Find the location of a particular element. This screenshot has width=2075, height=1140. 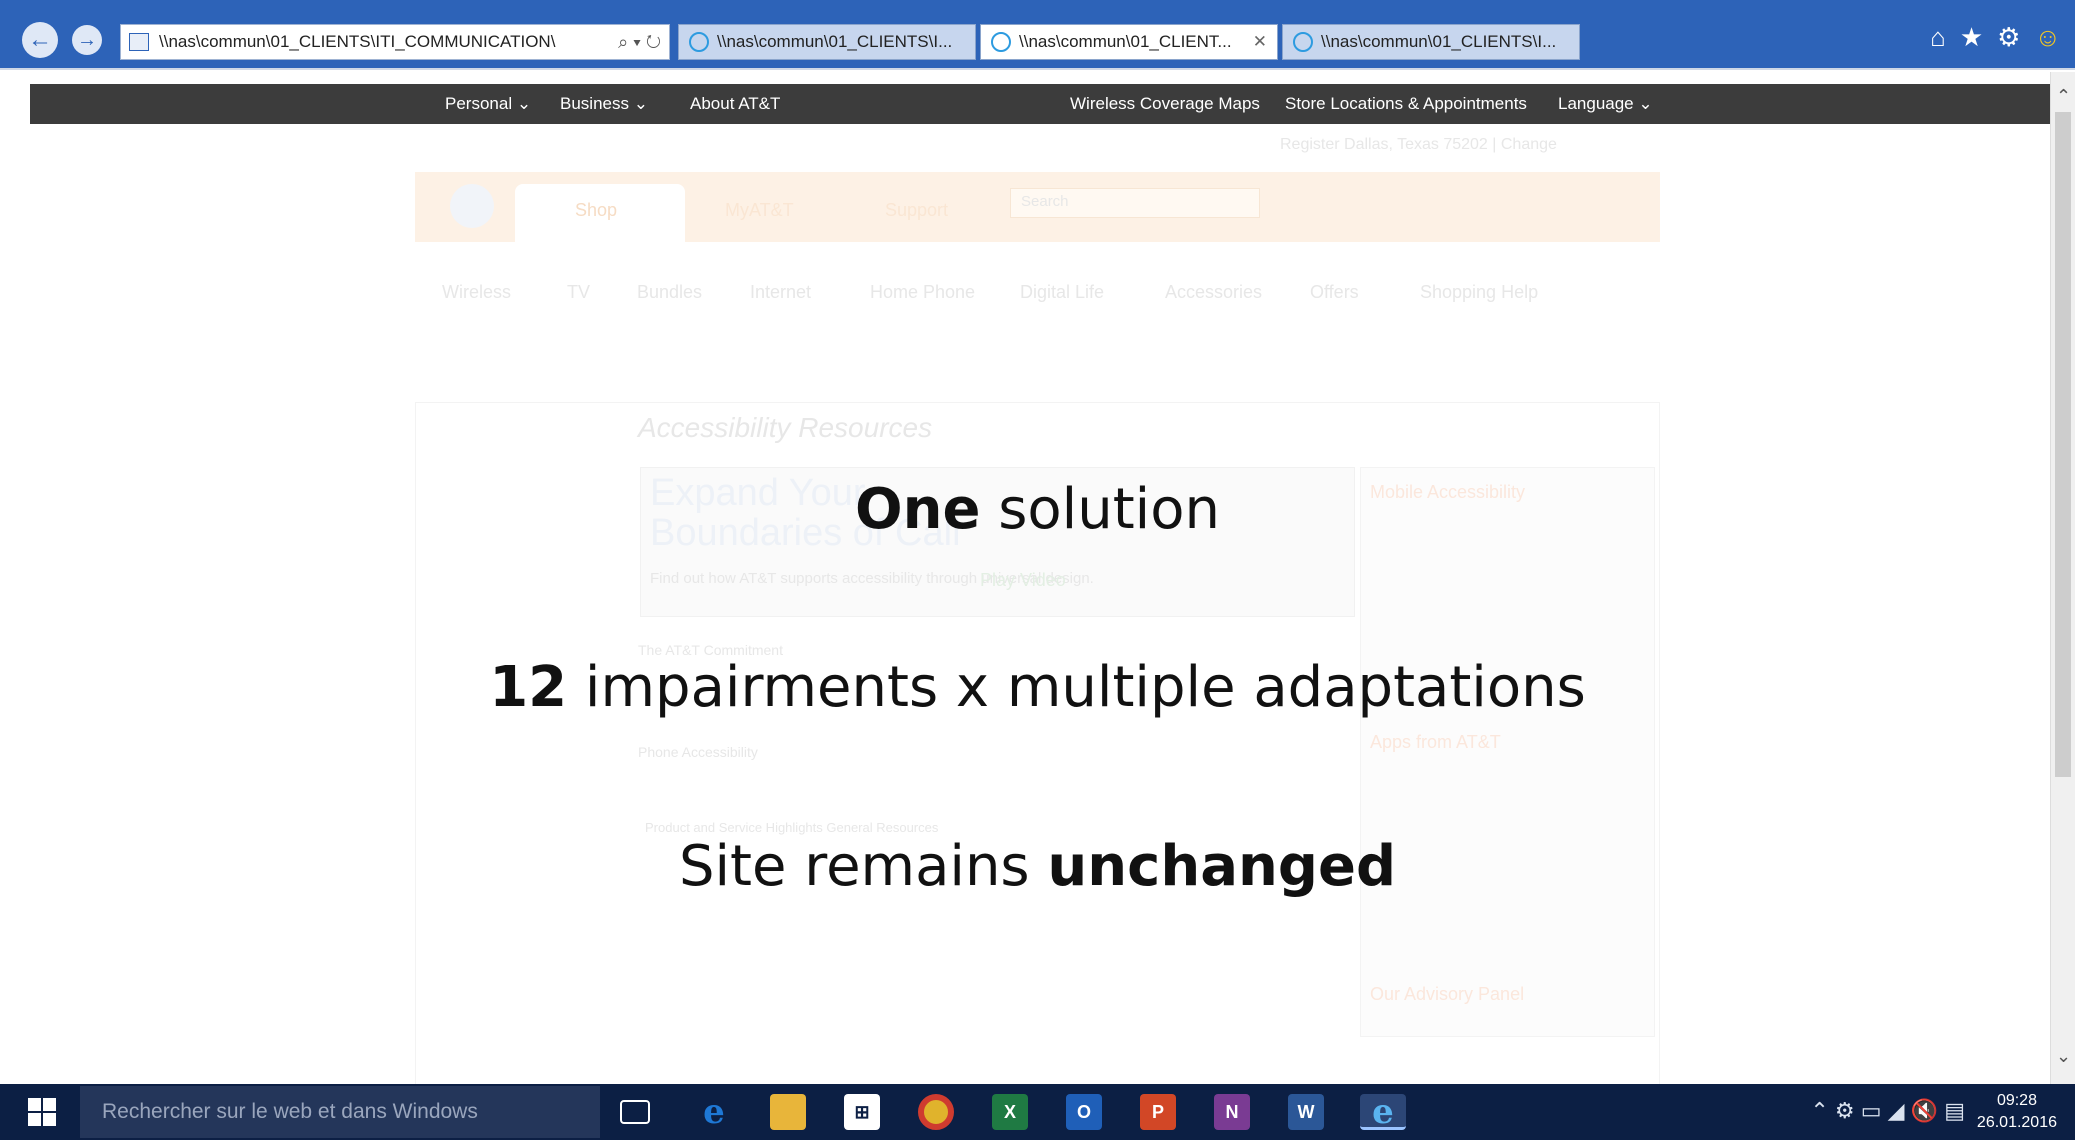

close-tab-icon: ✕ is located at coordinates (1260, 42).